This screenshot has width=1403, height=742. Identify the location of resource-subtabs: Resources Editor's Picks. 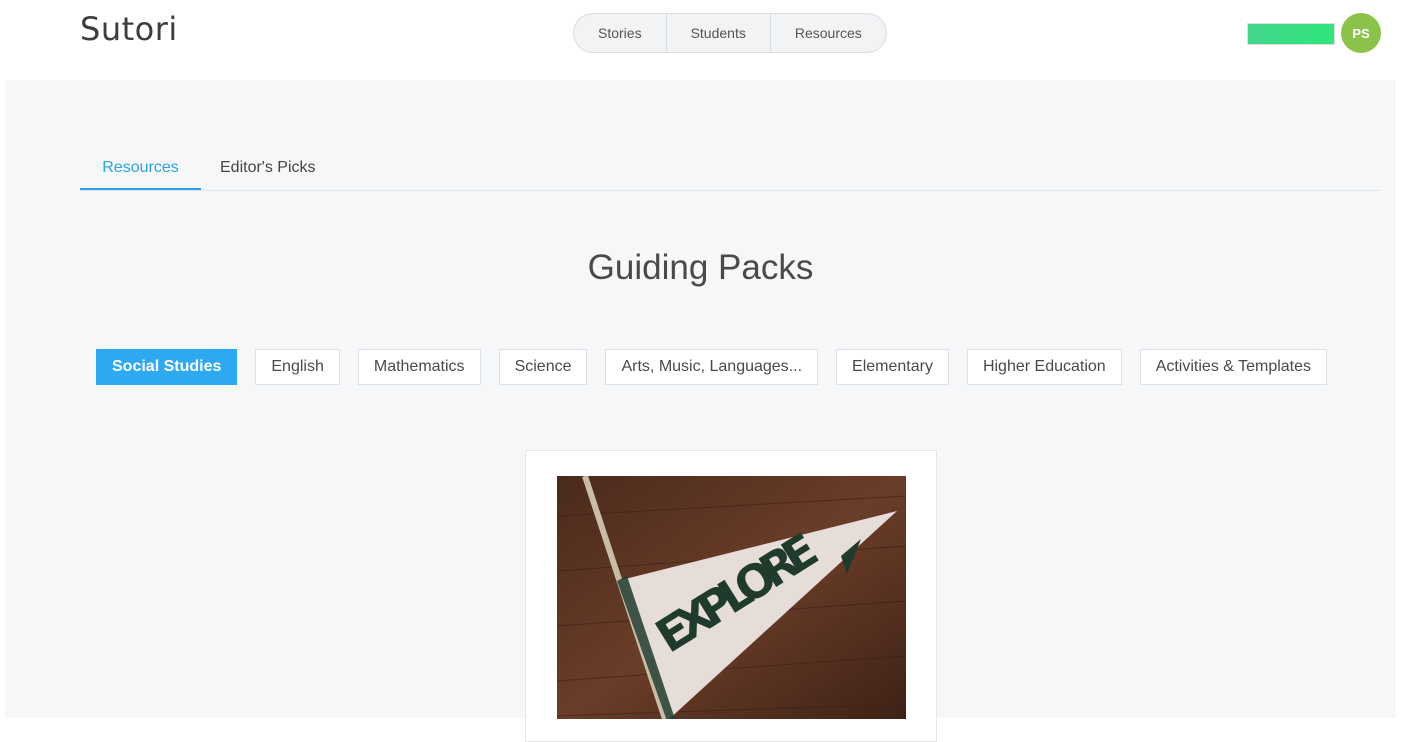
(730, 169).